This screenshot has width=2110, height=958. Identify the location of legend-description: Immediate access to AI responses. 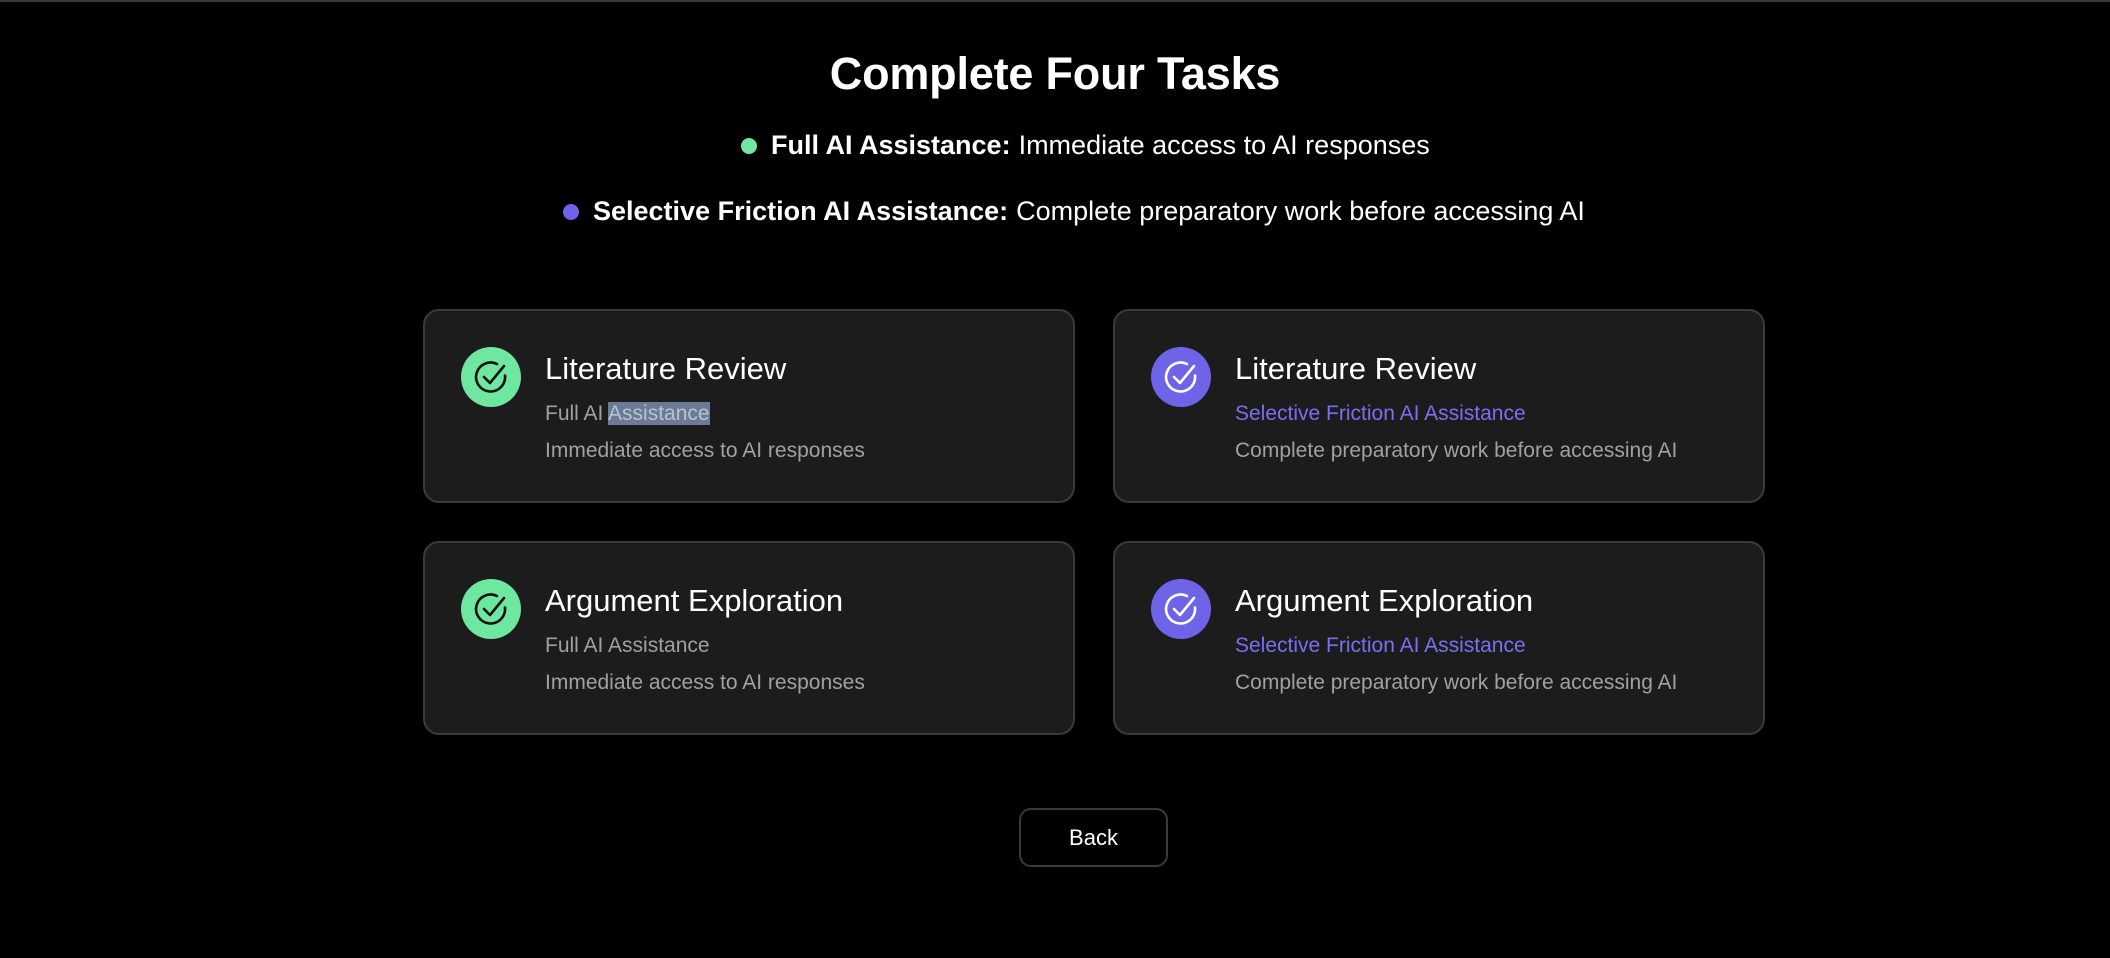
(1224, 145).